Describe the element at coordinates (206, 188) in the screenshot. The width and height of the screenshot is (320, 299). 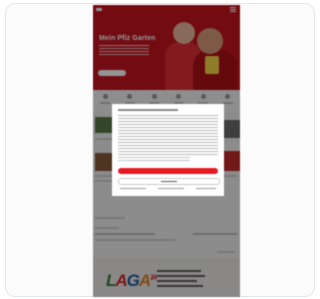
I see `imprint-link` at that location.